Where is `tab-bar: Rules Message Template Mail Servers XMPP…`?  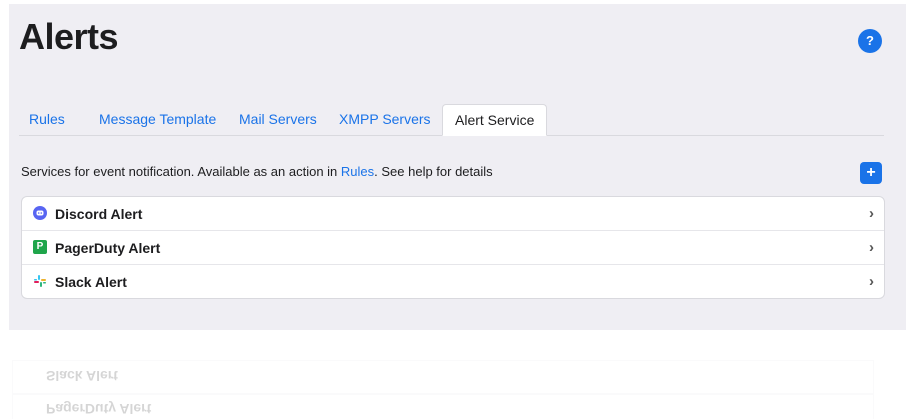
tab-bar: Rules Message Template Mail Servers XMPP… is located at coordinates (451, 120).